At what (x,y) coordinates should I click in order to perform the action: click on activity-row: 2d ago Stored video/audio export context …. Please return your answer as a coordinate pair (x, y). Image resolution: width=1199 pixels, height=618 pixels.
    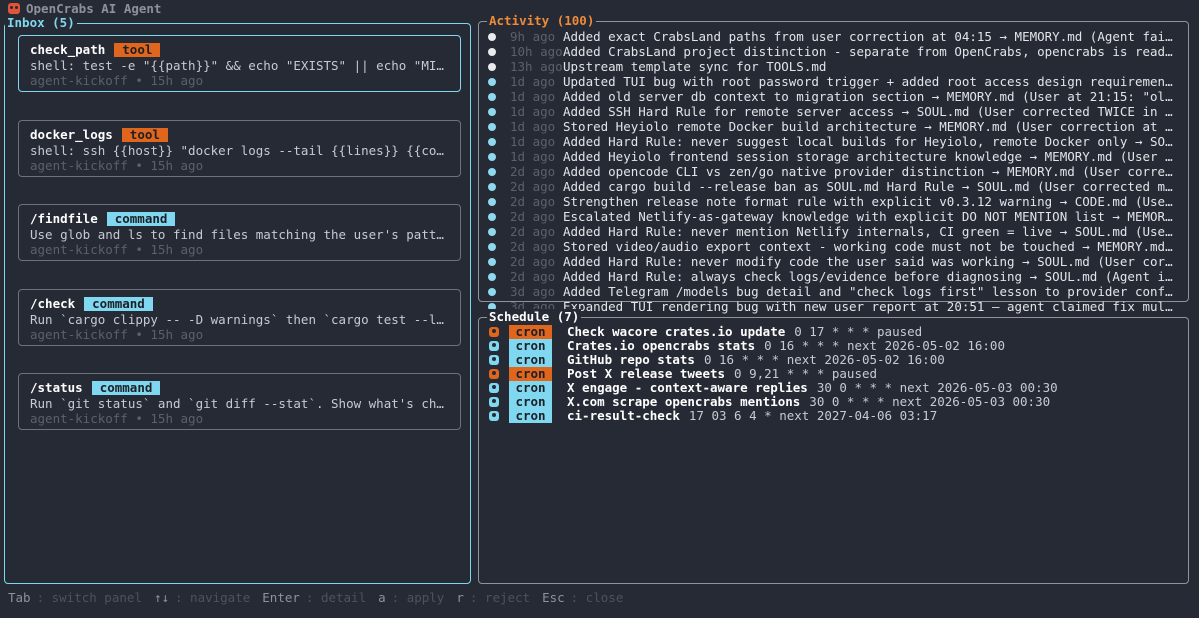
    Looking at the image, I should click on (834, 246).